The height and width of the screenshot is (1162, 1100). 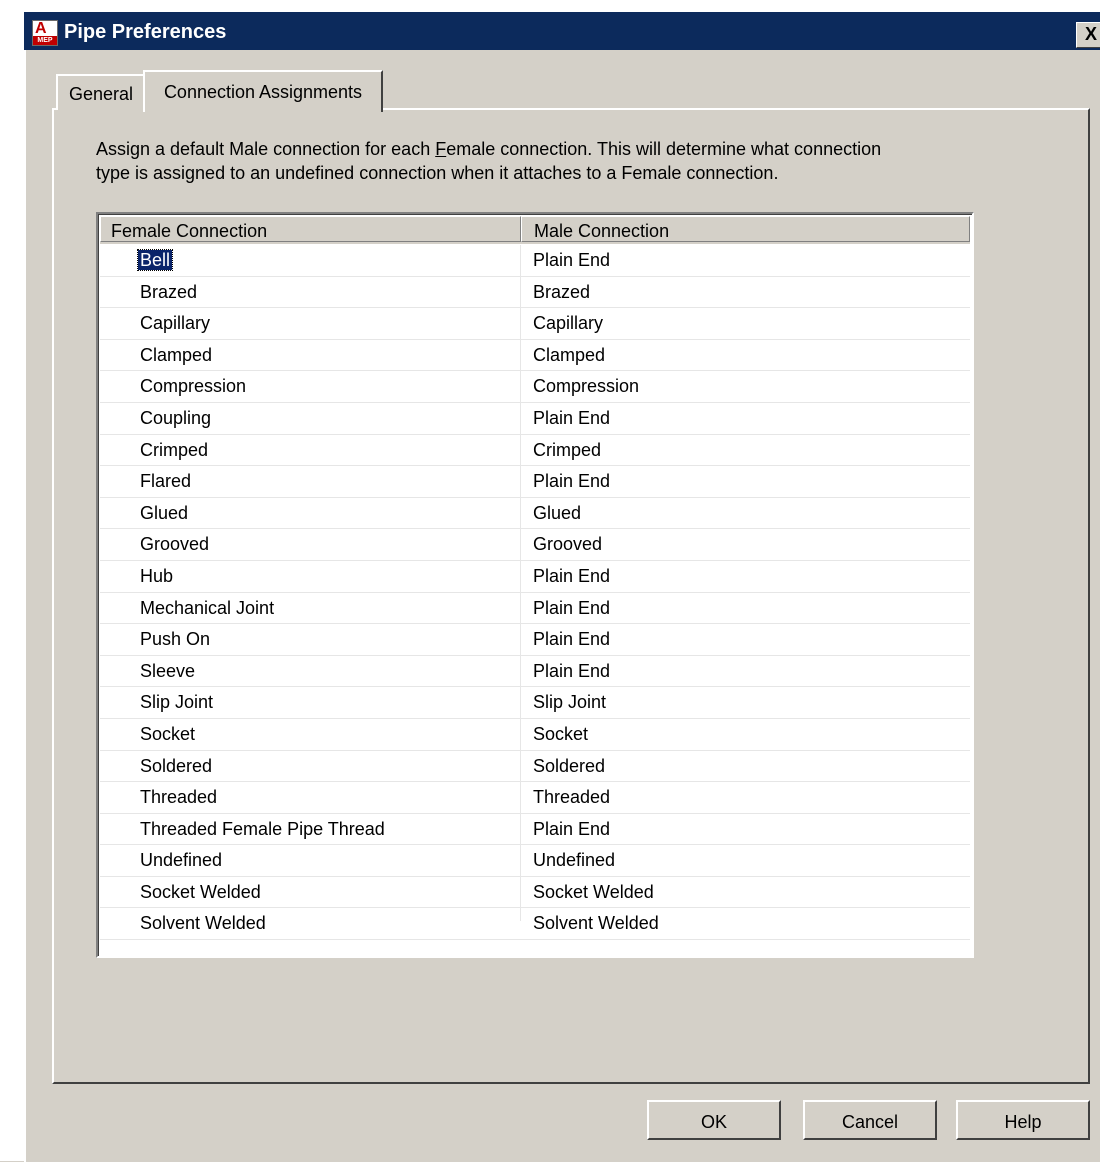 What do you see at coordinates (557, 513) in the screenshot?
I see `male-connection-cell: Glued` at bounding box center [557, 513].